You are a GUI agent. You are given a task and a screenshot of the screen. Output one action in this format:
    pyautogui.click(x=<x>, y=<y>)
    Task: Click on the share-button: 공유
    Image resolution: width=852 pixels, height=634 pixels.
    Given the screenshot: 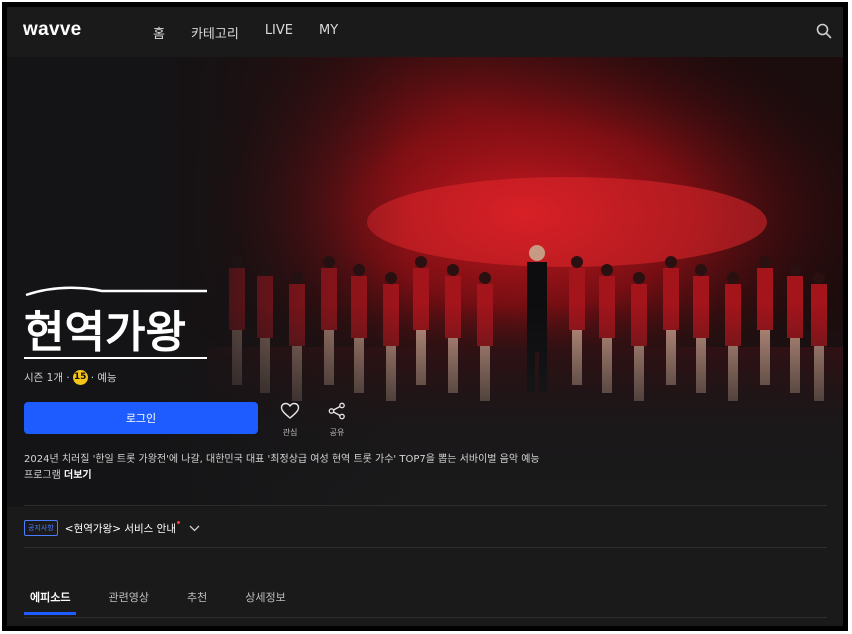 What is the action you would take?
    pyautogui.click(x=337, y=420)
    